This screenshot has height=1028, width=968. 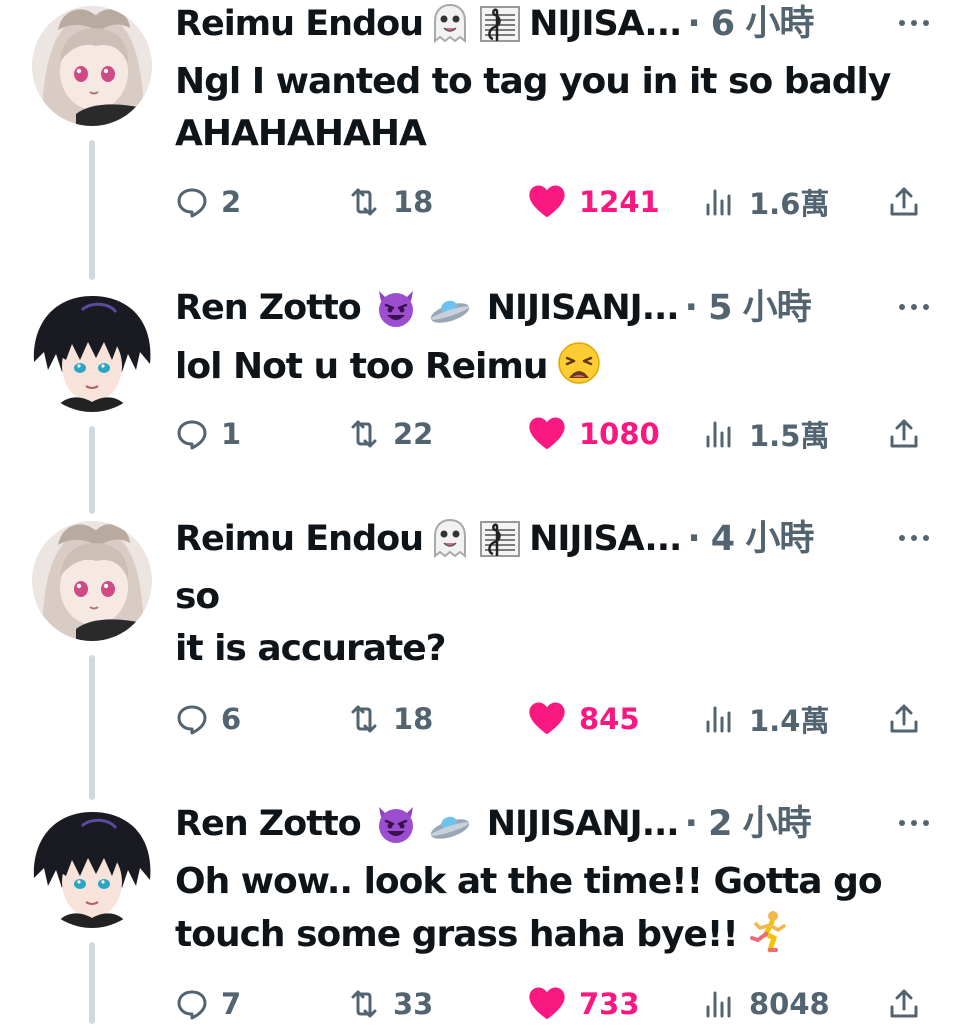 What do you see at coordinates (748, 308) in the screenshot?
I see `tweet-time: · 5 小時` at bounding box center [748, 308].